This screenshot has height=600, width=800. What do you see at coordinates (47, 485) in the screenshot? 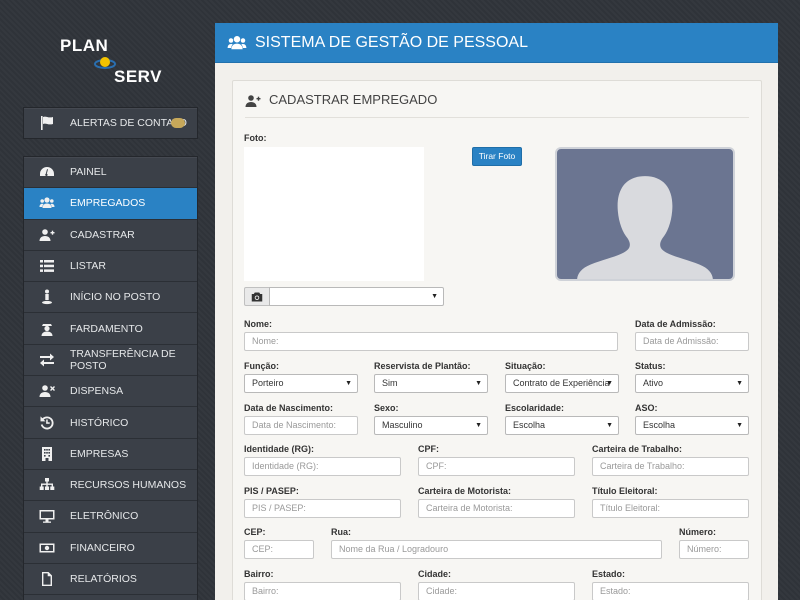
I see `sitemap-icon` at bounding box center [47, 485].